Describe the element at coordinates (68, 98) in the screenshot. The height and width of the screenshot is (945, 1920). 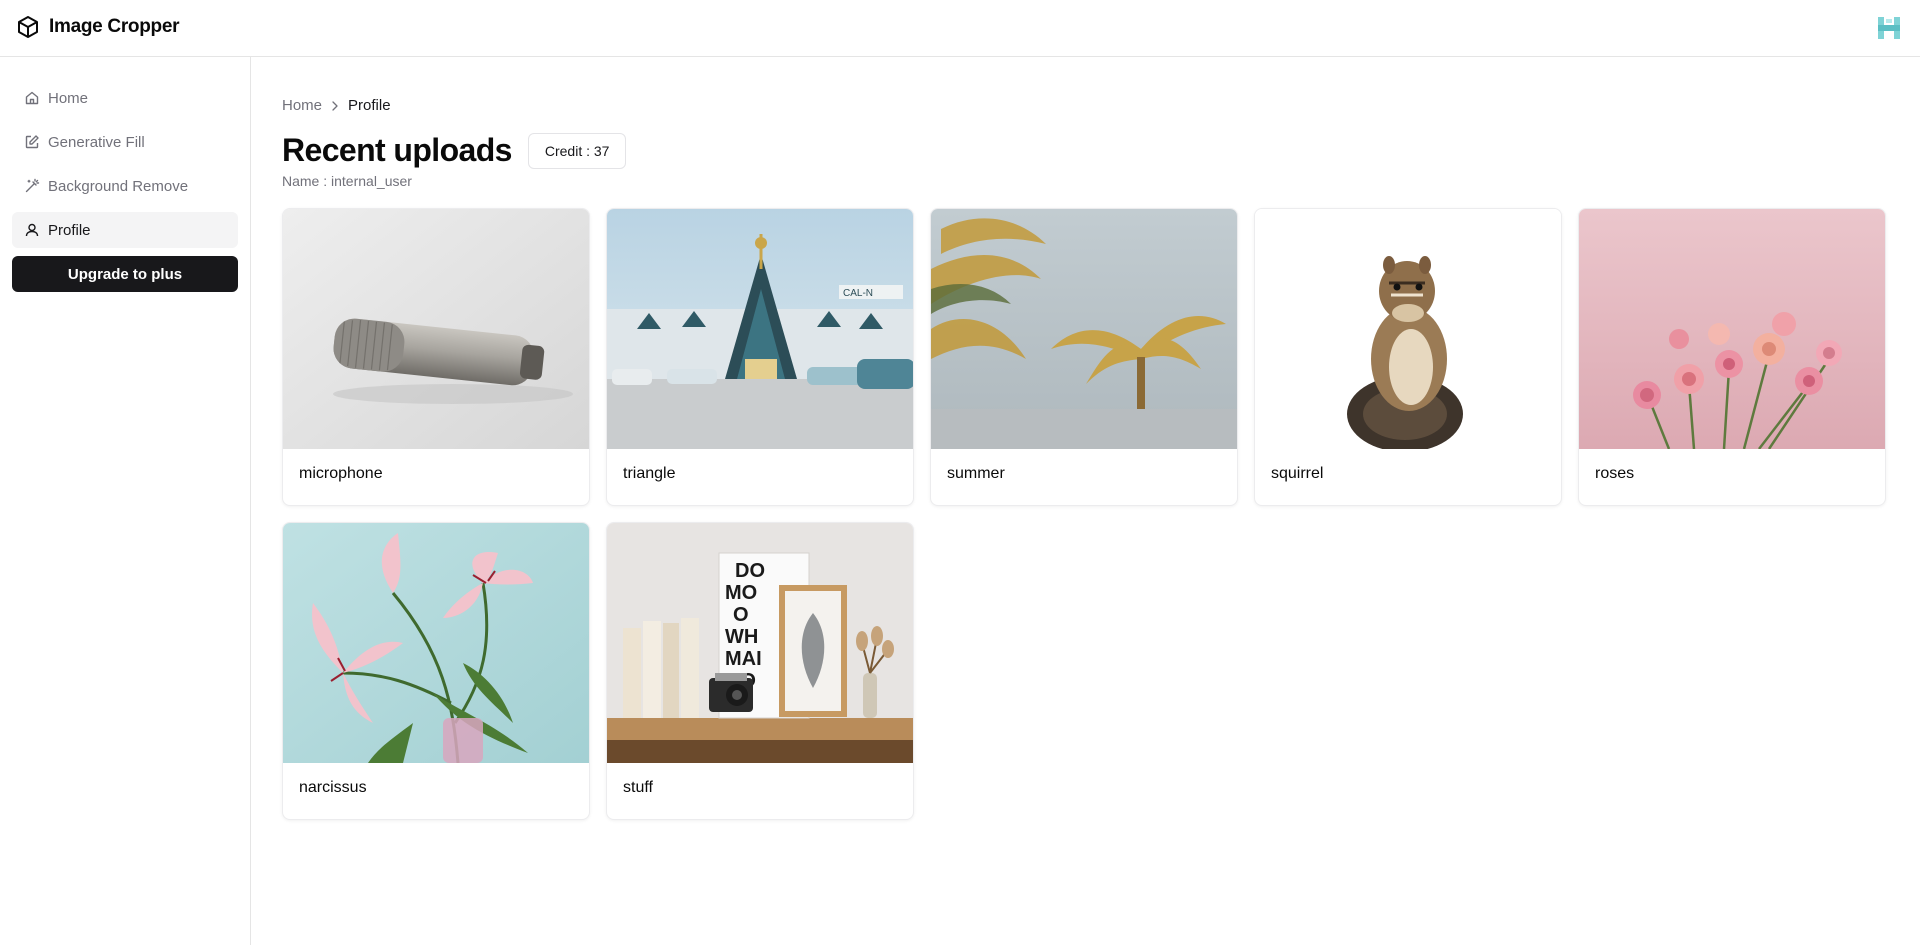
I see `sidebar-item-label: Home` at that location.